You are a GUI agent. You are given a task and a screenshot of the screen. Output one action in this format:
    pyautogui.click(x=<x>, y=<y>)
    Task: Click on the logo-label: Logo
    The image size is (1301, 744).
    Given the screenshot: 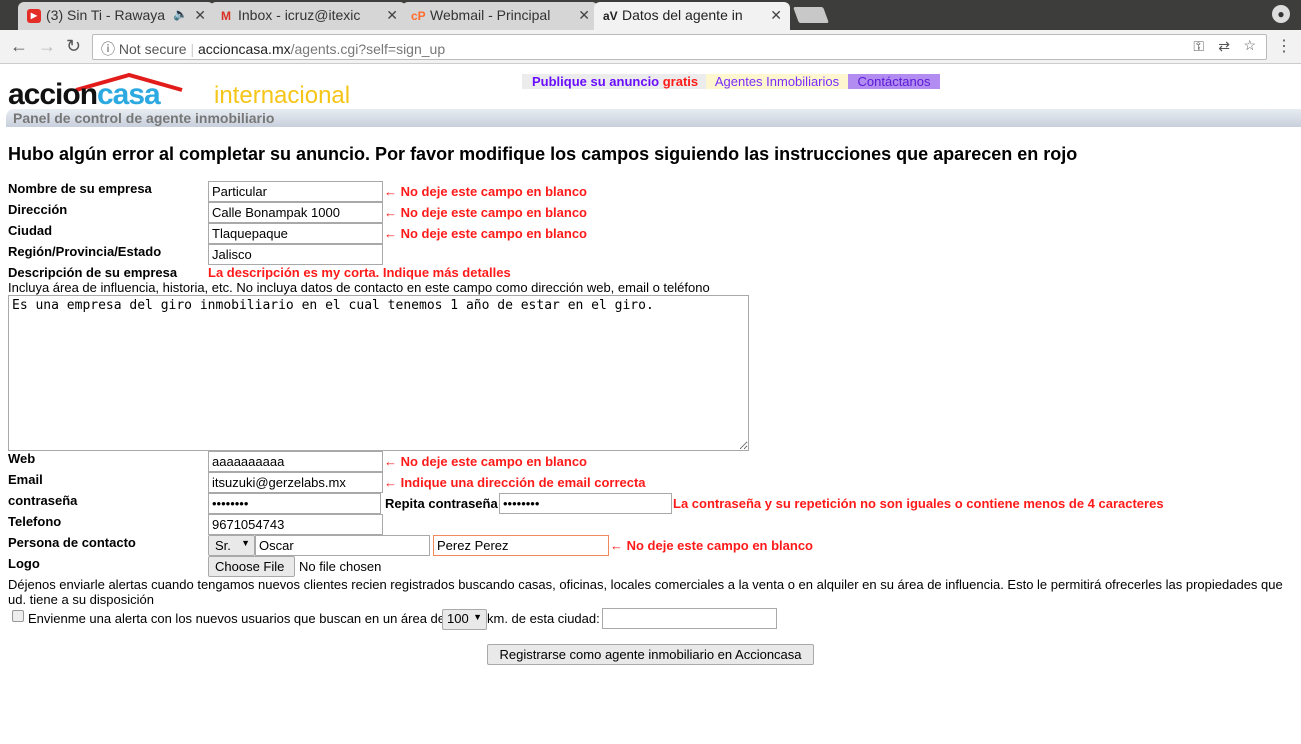 What is the action you would take?
    pyautogui.click(x=24, y=563)
    